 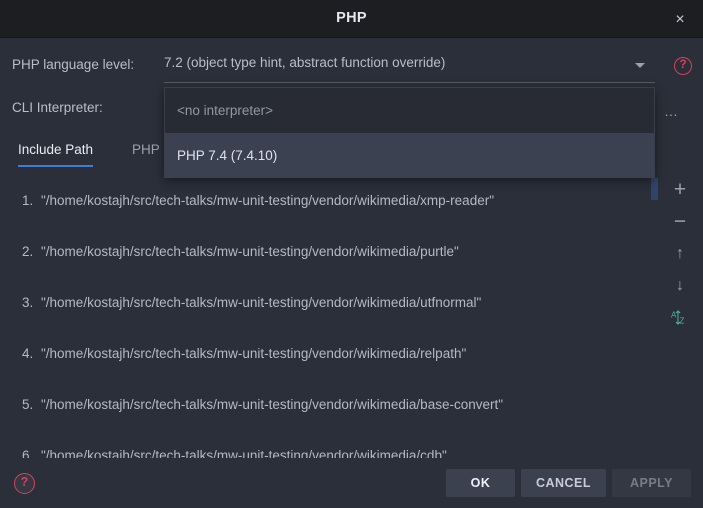 What do you see at coordinates (28, 200) in the screenshot?
I see `list-item-number: 1.` at bounding box center [28, 200].